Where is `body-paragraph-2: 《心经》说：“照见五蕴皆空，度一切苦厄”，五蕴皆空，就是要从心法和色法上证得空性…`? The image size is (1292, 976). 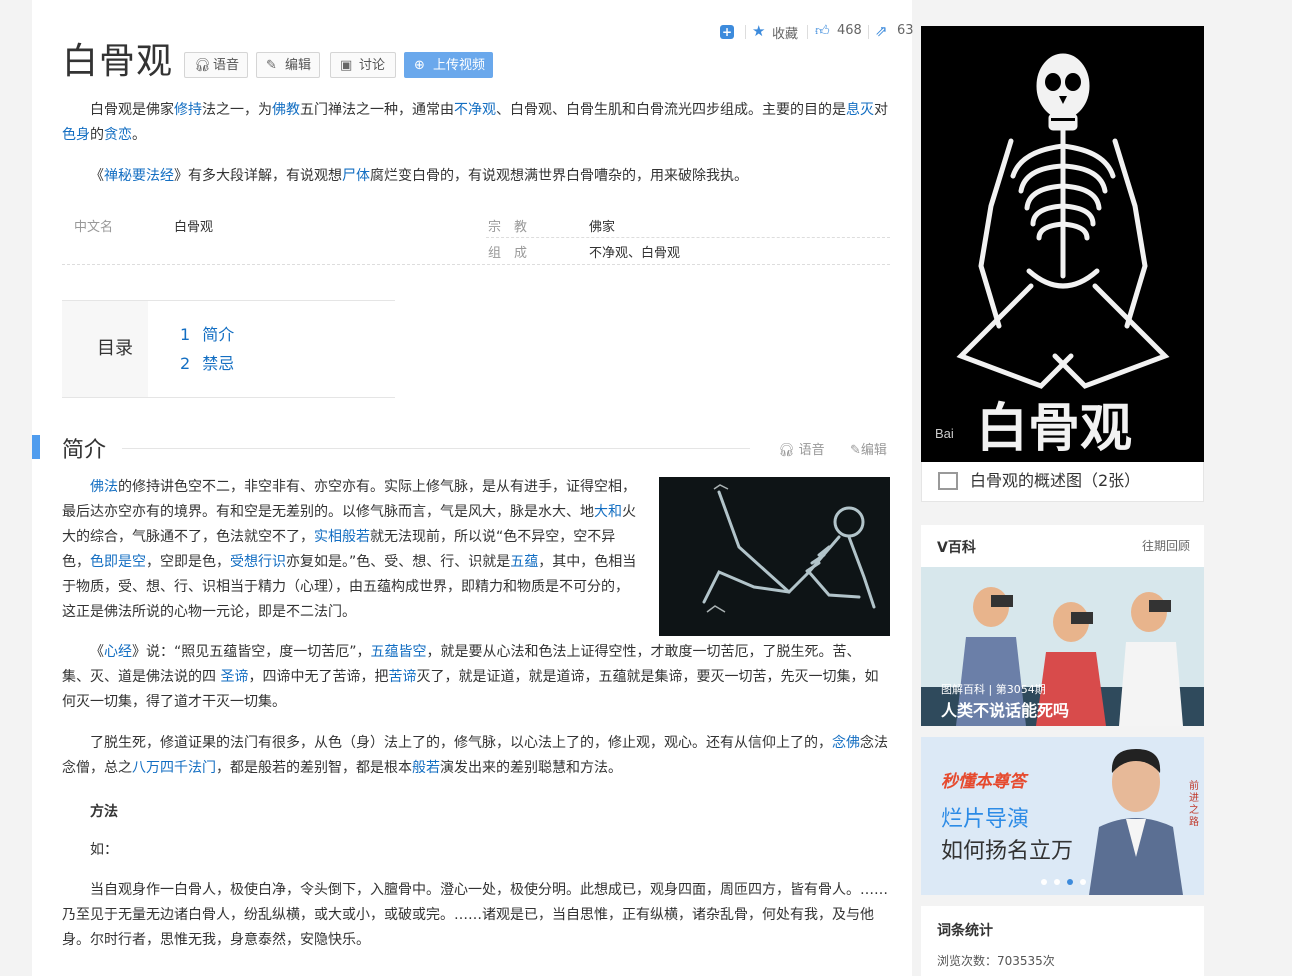 body-paragraph-2: 《心经》说：“照见五蕴皆空，度一切苦厄”，五蕴皆空，就是要从心法和色法上证得空性… is located at coordinates (470, 677).